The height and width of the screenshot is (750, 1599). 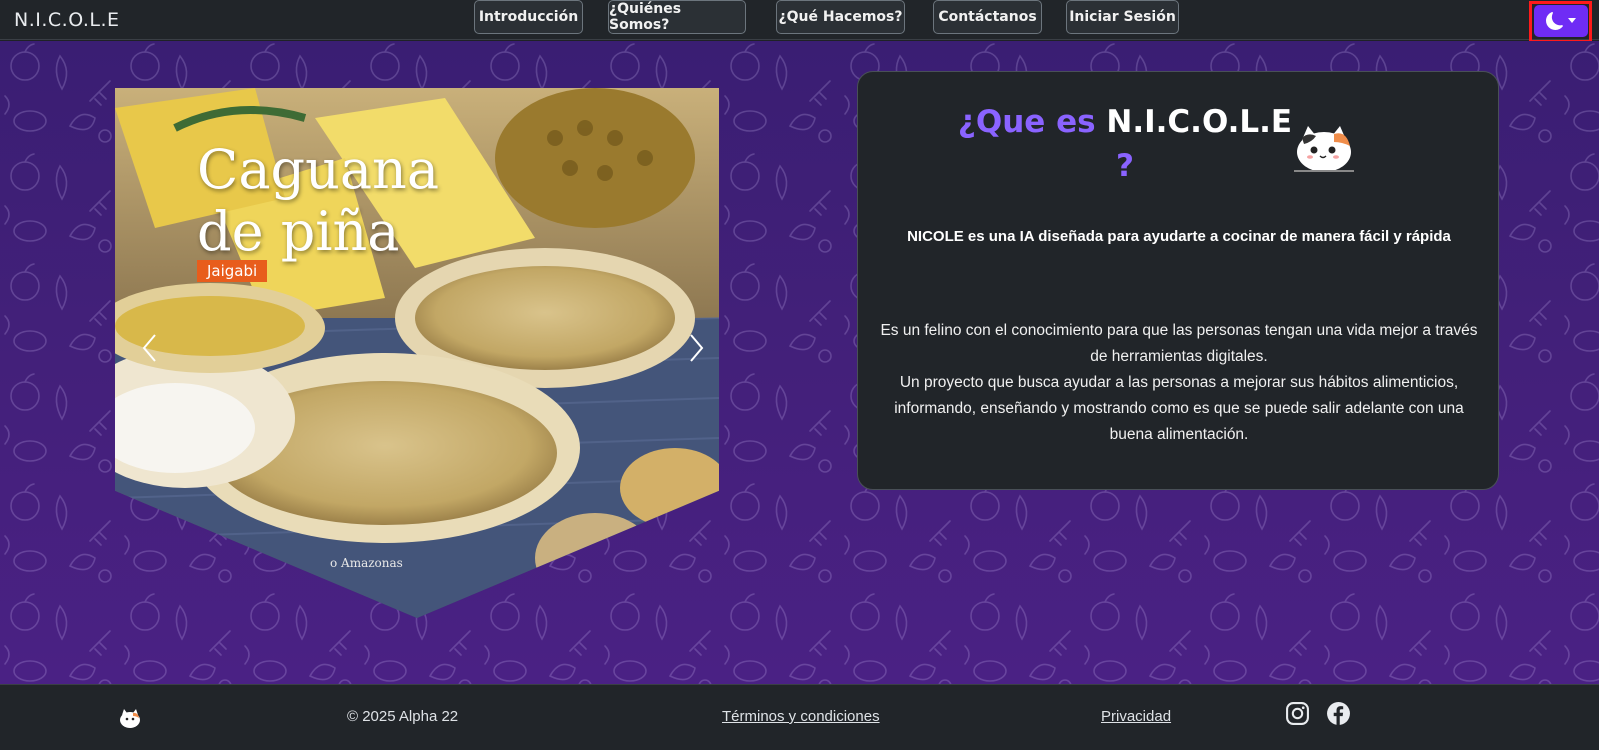 What do you see at coordinates (298, 231) in the screenshot?
I see `slide-title-line2: de piña` at bounding box center [298, 231].